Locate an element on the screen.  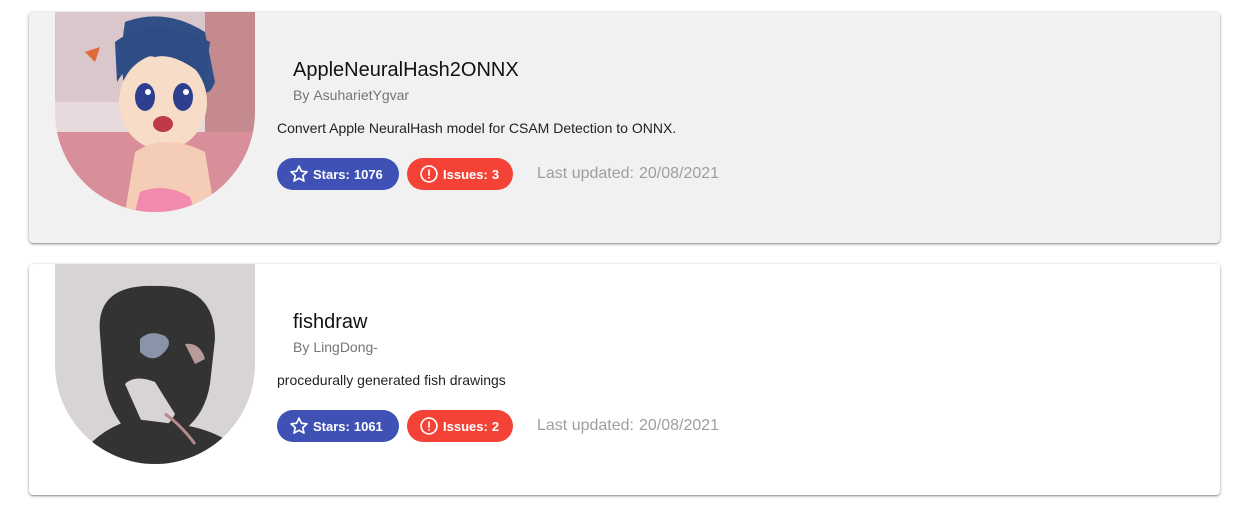
stars-count: 1076 is located at coordinates (368, 174).